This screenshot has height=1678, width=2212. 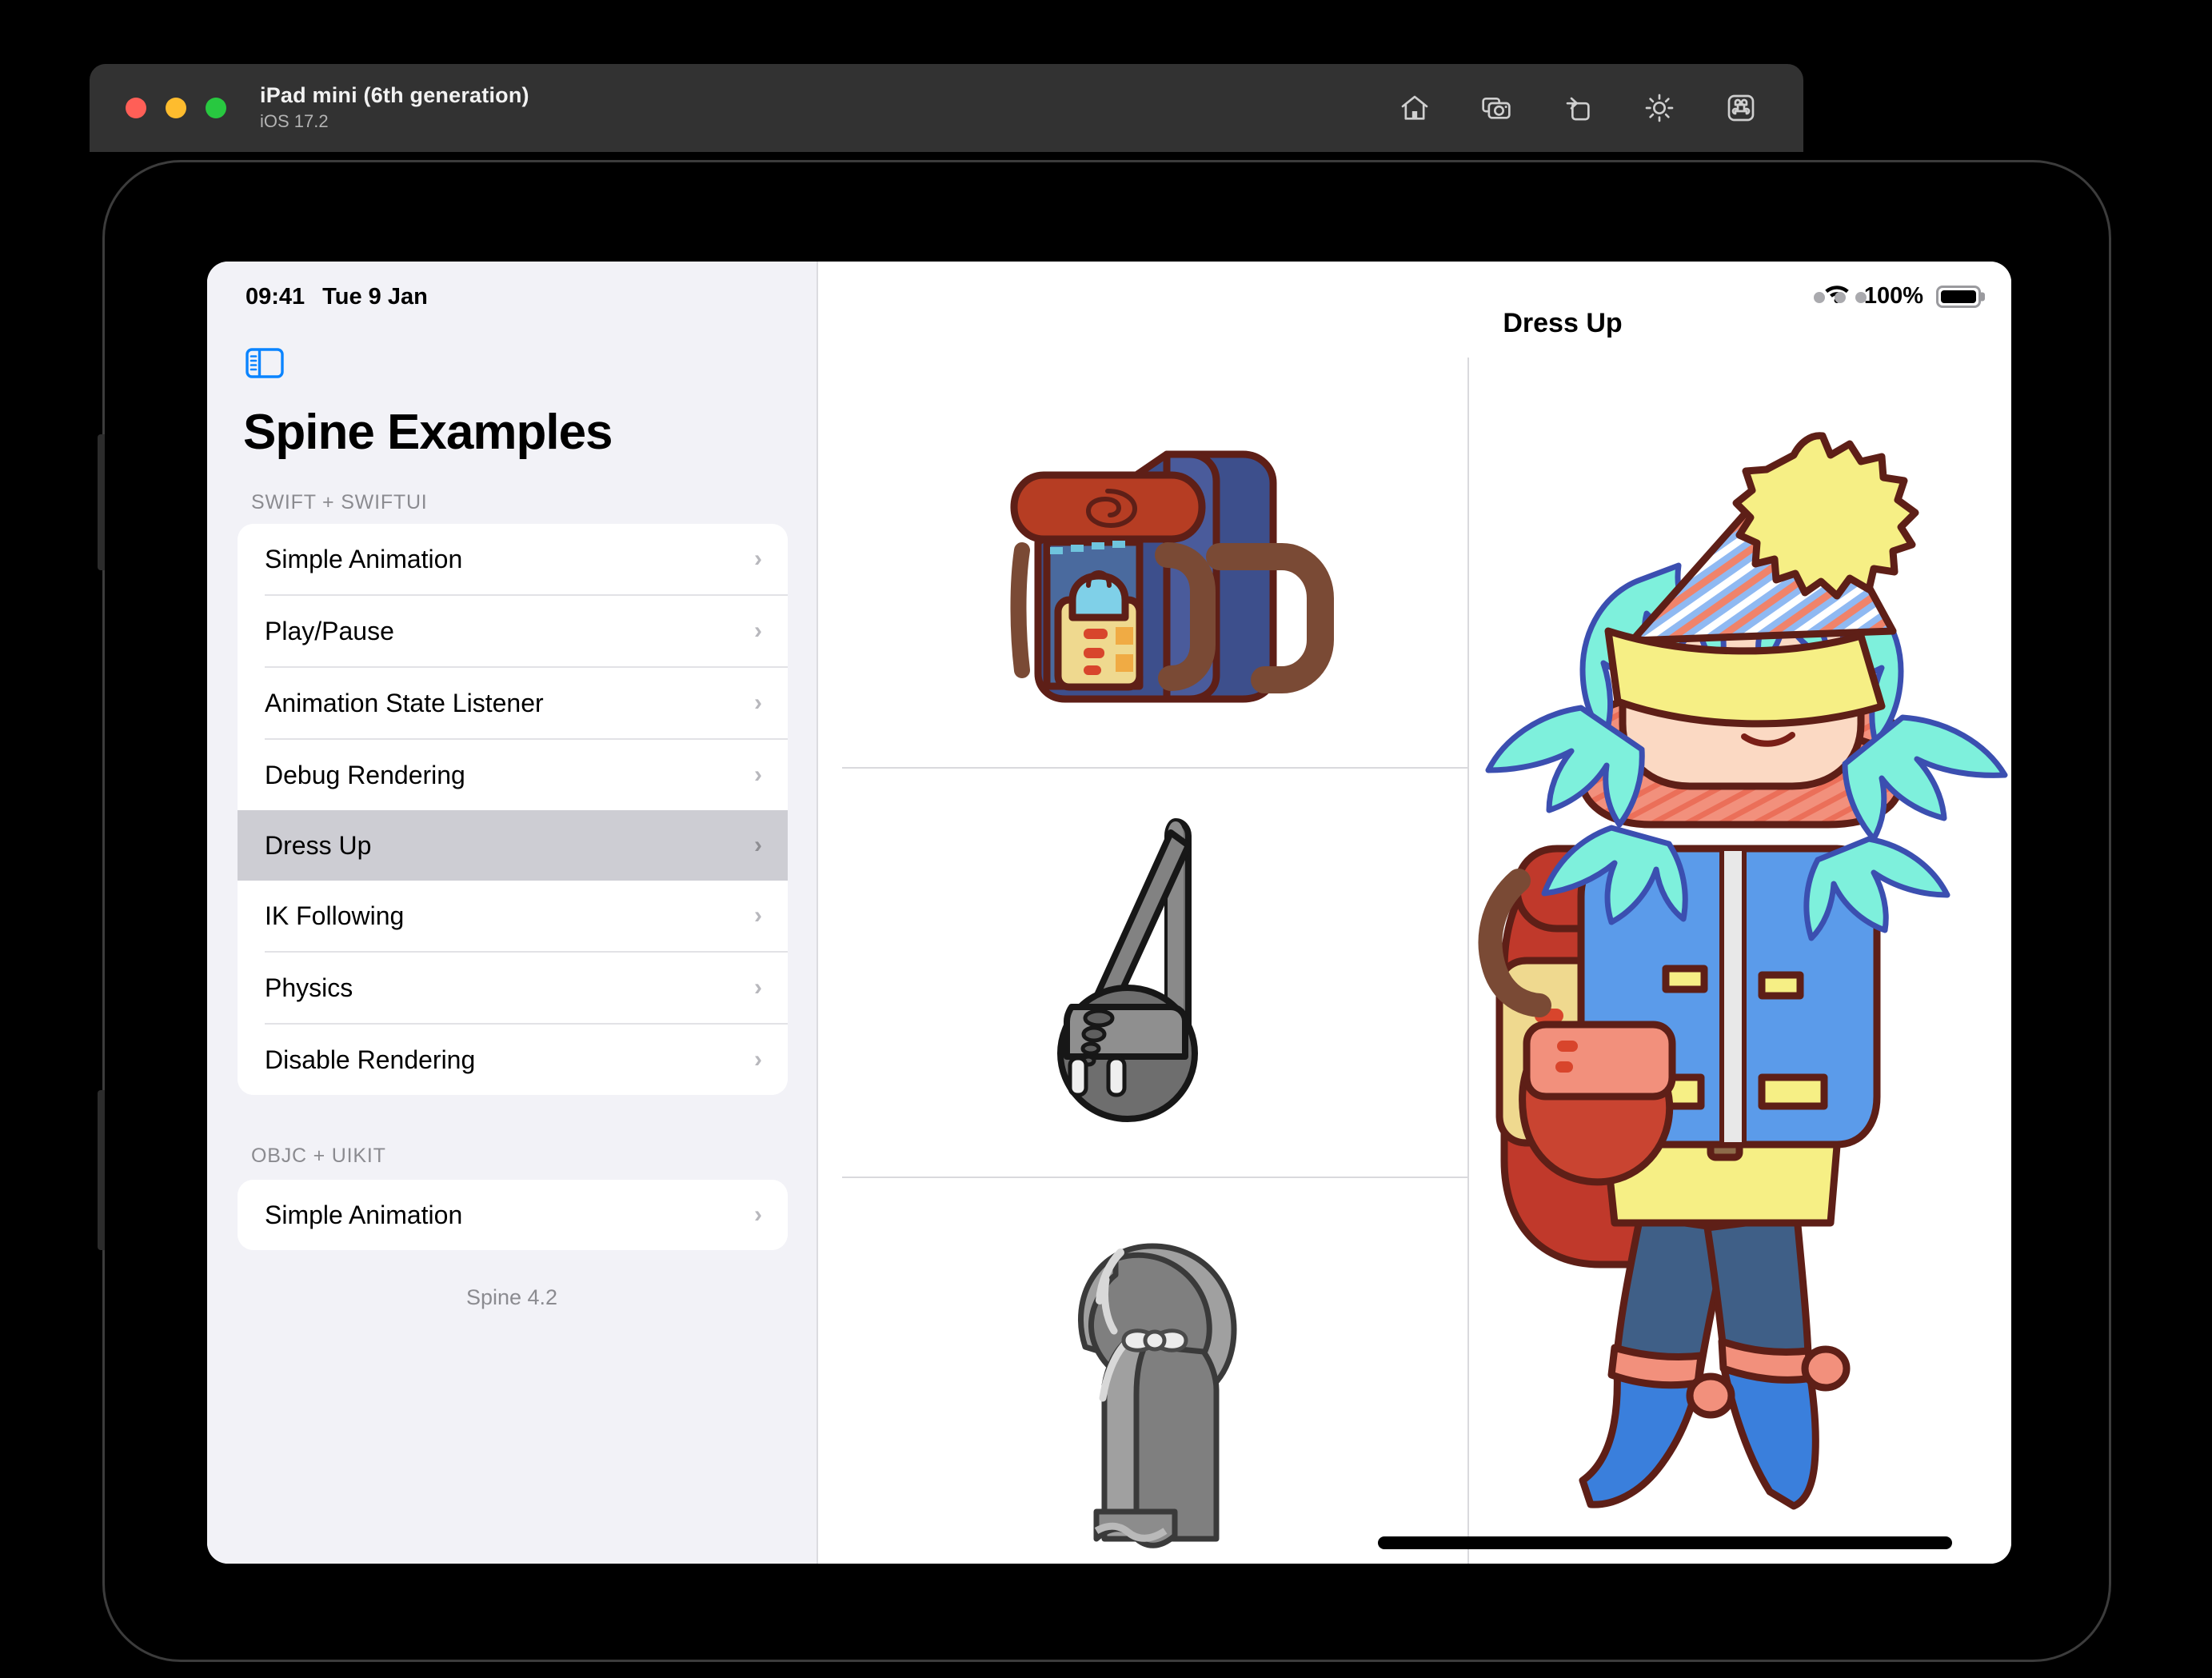 I want to click on volume-button-up, so click(x=101, y=502).